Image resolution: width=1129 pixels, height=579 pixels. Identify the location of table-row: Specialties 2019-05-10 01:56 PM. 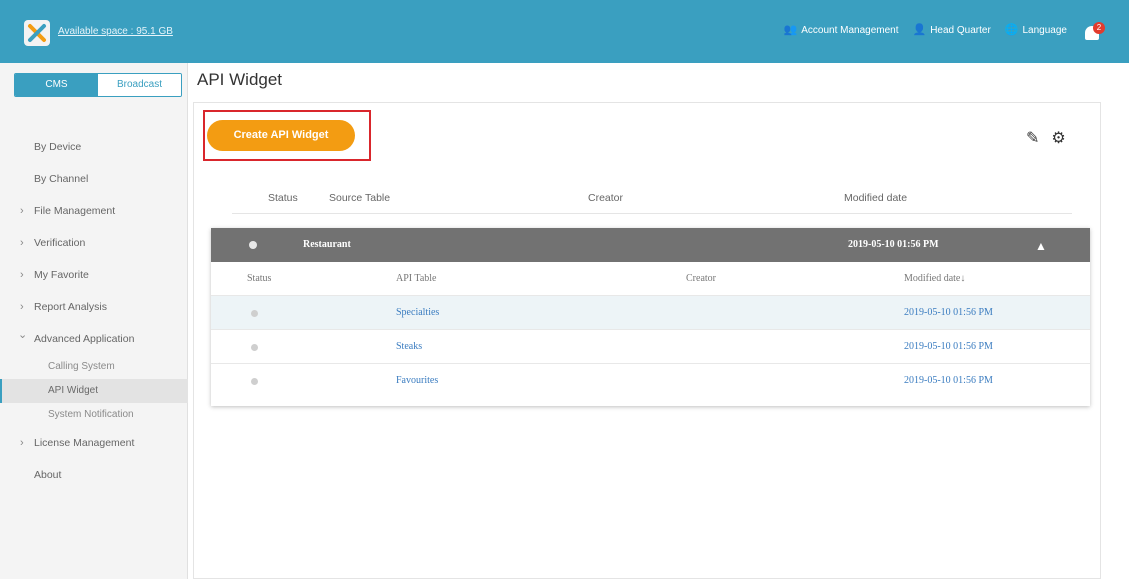
(650, 313).